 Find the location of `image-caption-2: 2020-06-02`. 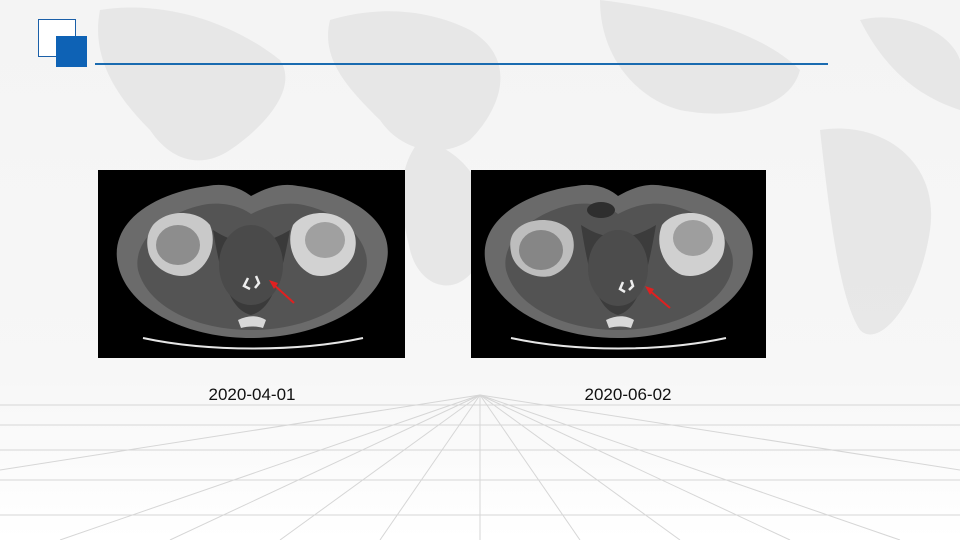

image-caption-2: 2020-06-02 is located at coordinates (628, 394).